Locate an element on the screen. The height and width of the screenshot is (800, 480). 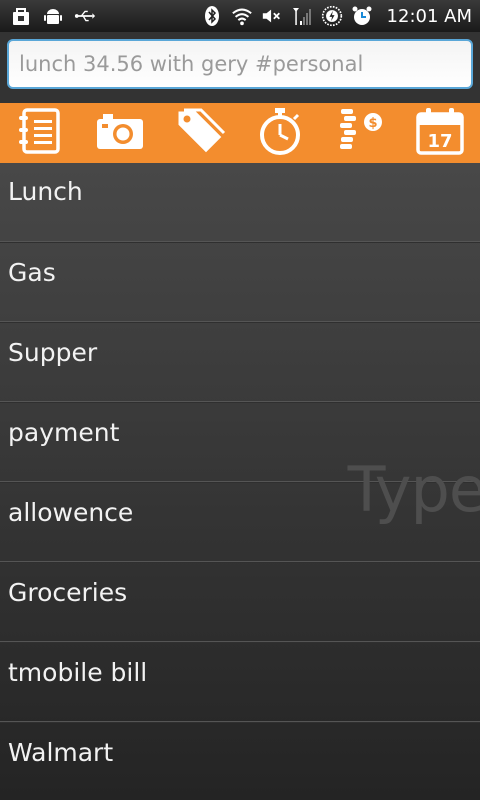
coins-icon: $ is located at coordinates (360, 133).